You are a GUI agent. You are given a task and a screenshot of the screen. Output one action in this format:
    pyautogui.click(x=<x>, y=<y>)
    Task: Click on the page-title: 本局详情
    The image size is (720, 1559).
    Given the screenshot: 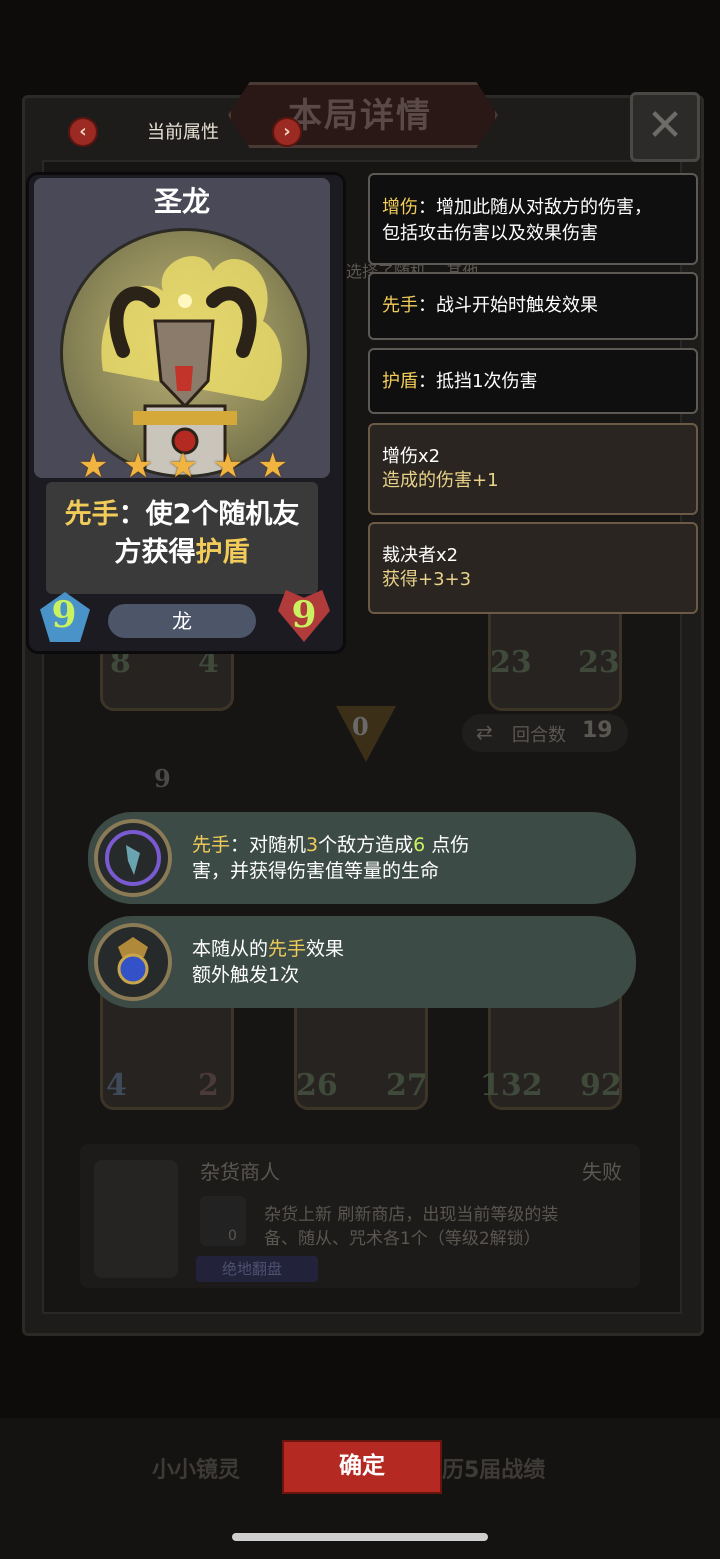 What is the action you would take?
    pyautogui.click(x=360, y=116)
    